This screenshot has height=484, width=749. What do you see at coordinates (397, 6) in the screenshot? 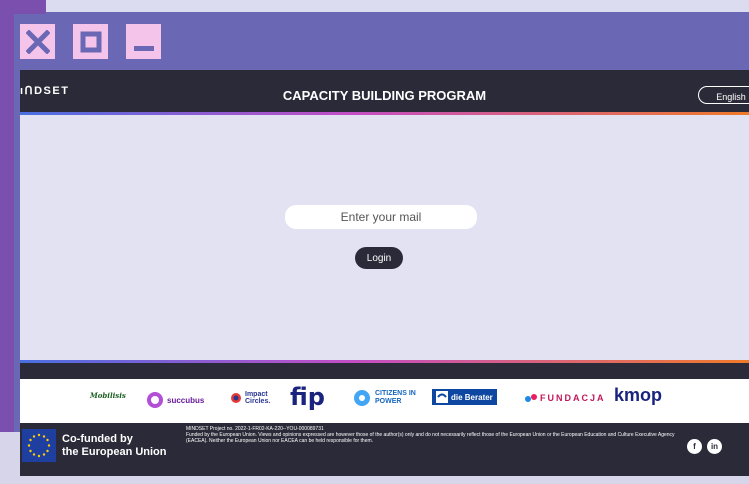
I see `decor-top-bar` at bounding box center [397, 6].